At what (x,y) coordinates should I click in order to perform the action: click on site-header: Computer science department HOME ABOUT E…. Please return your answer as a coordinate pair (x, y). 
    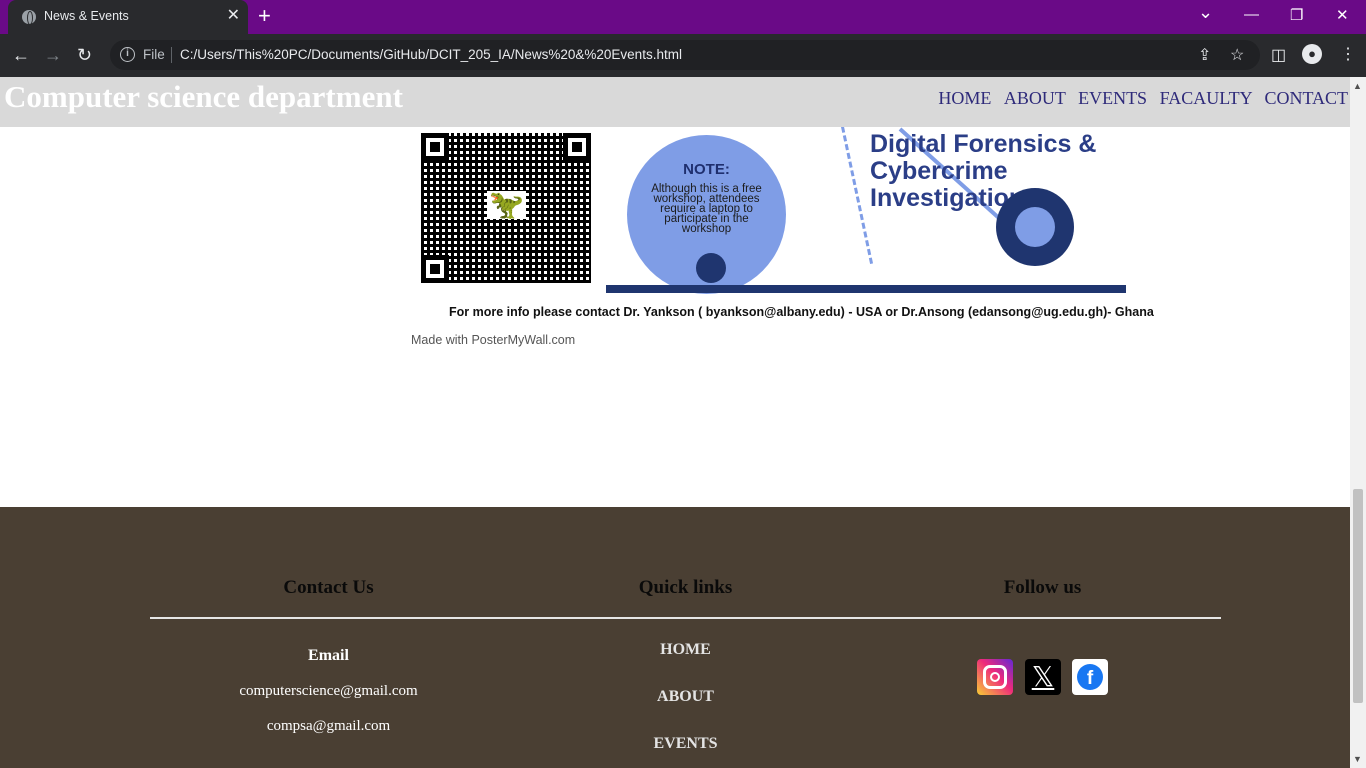
    Looking at the image, I should click on (675, 102).